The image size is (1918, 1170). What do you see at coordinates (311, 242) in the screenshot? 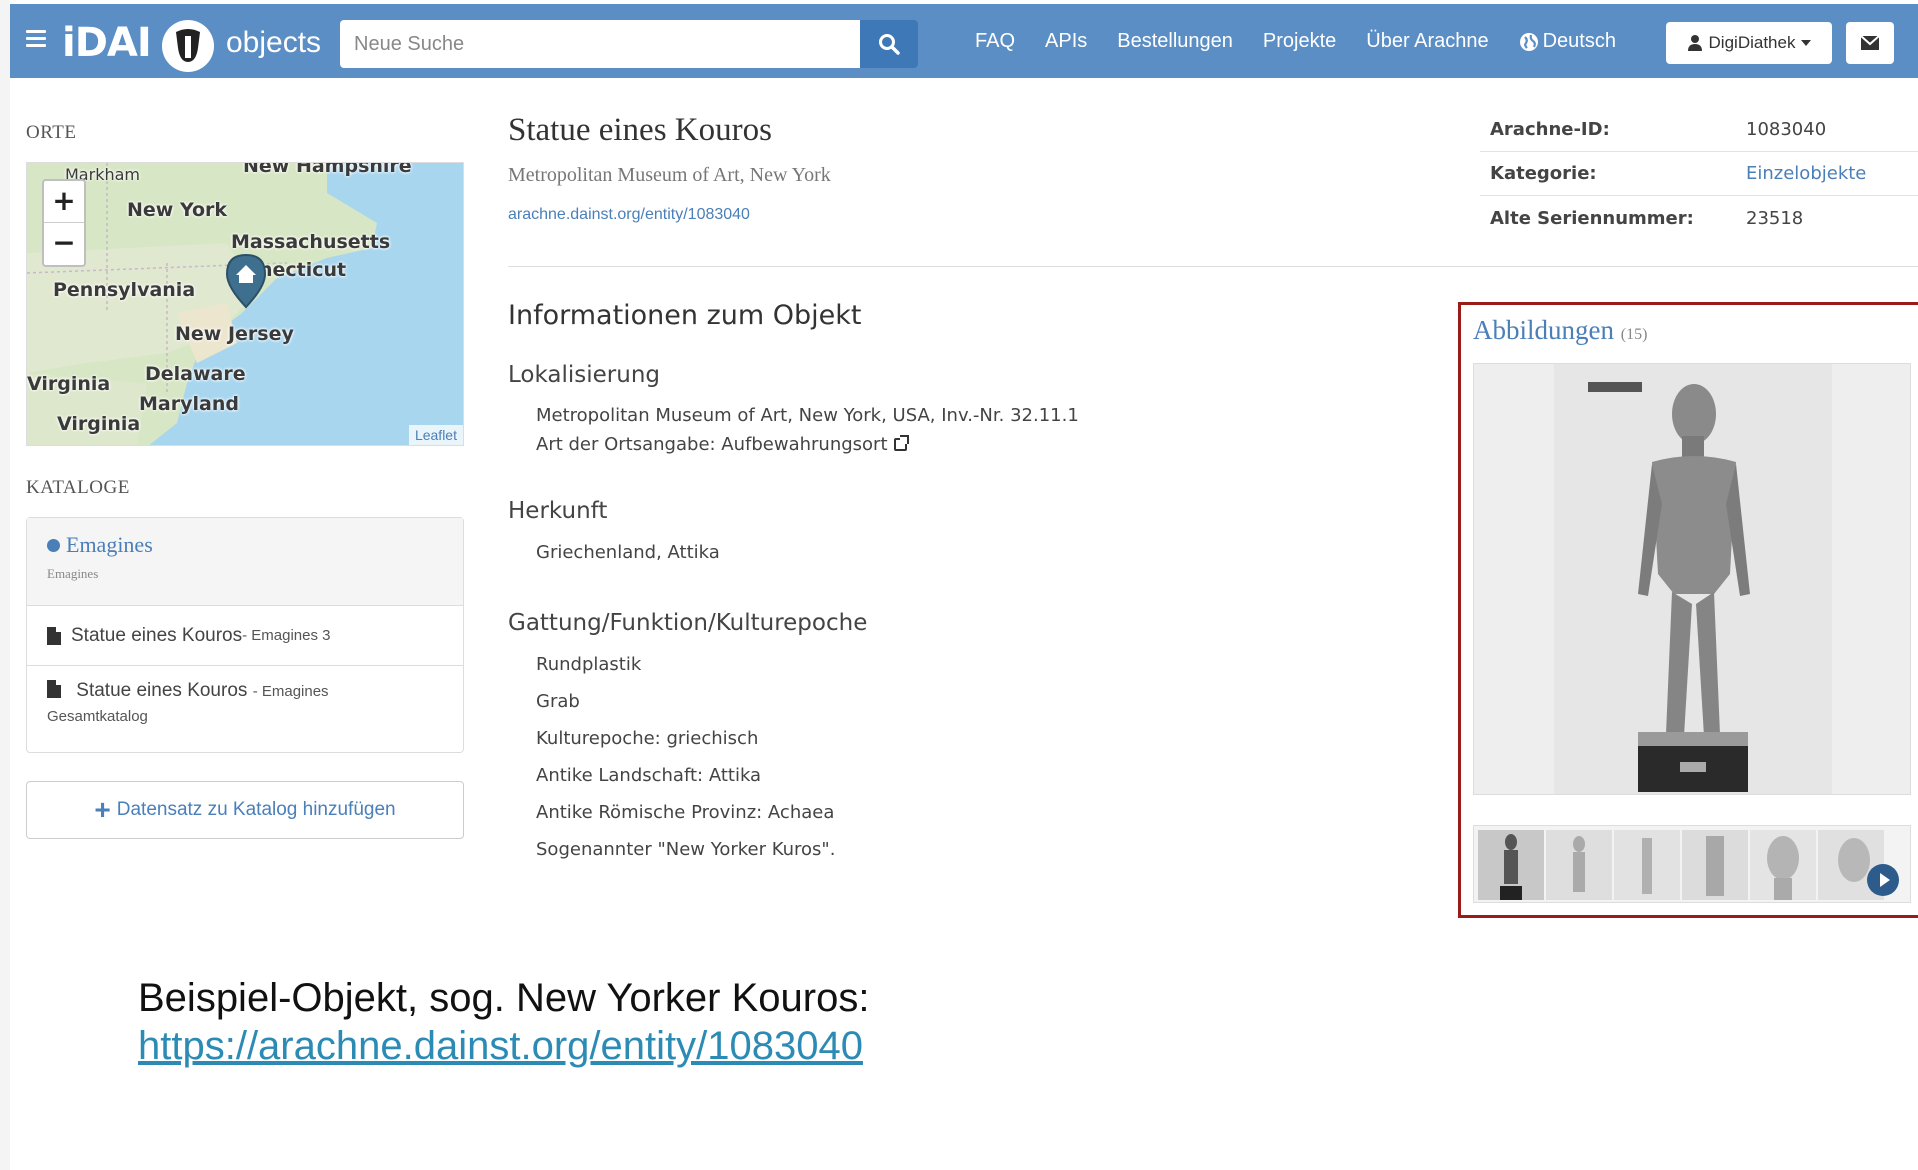
I see `map-label-massachusetts: Massachusetts` at bounding box center [311, 242].